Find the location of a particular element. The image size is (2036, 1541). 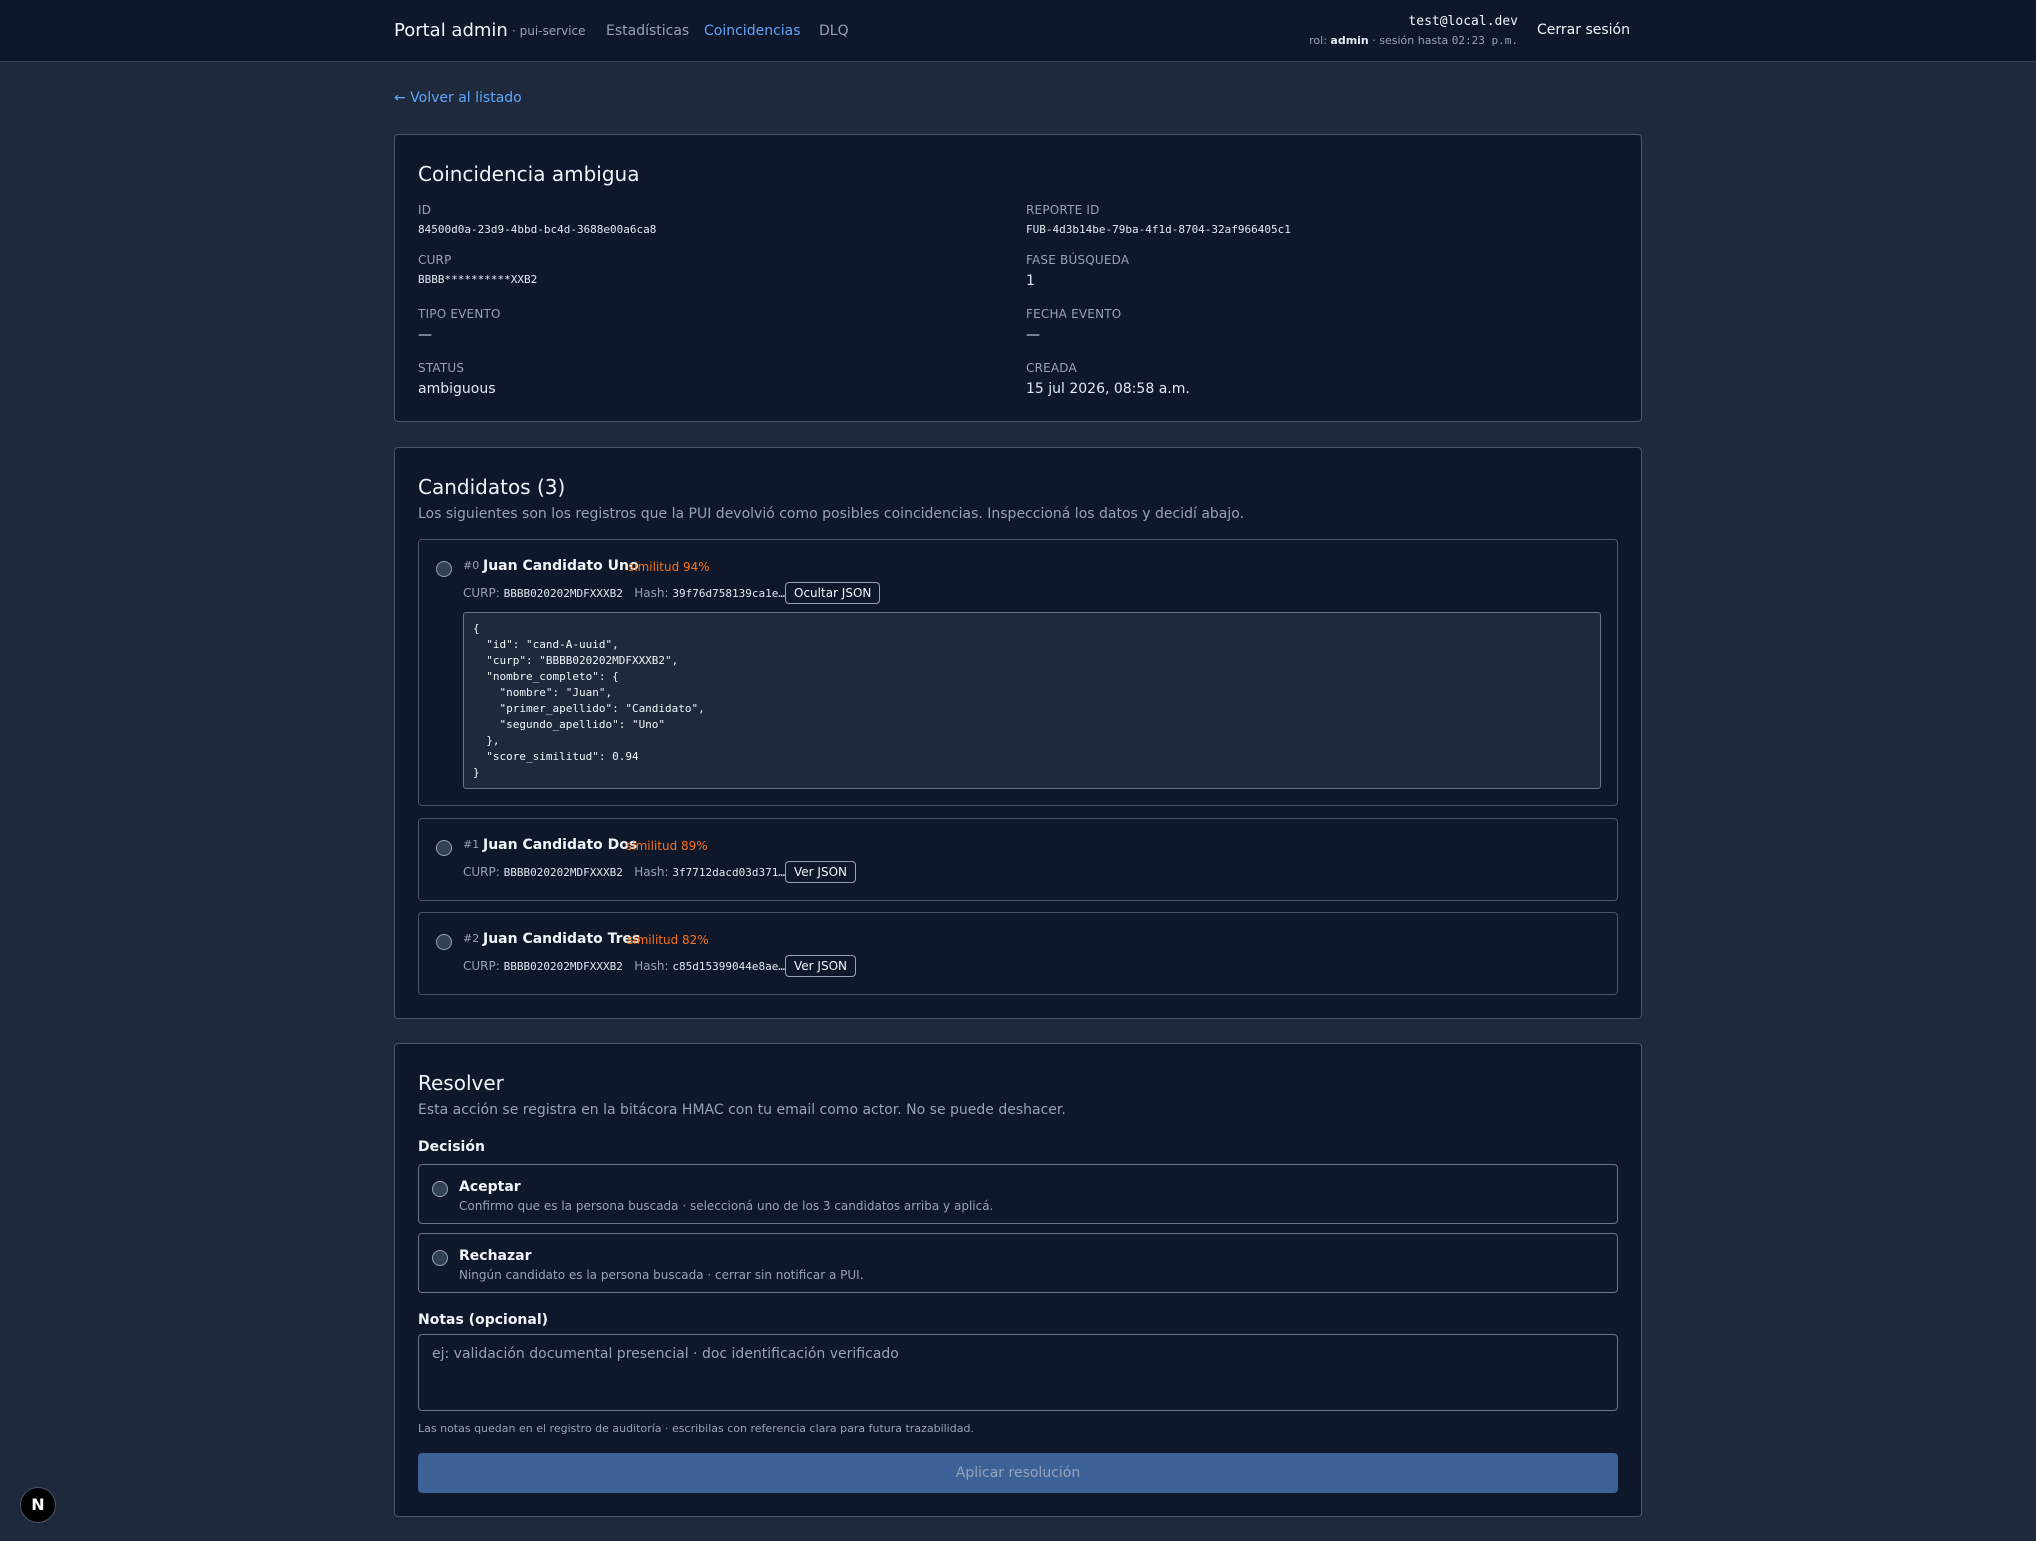

field-created: Creada 15 jul 2026, 08:58 a.m. is located at coordinates (1306, 379).